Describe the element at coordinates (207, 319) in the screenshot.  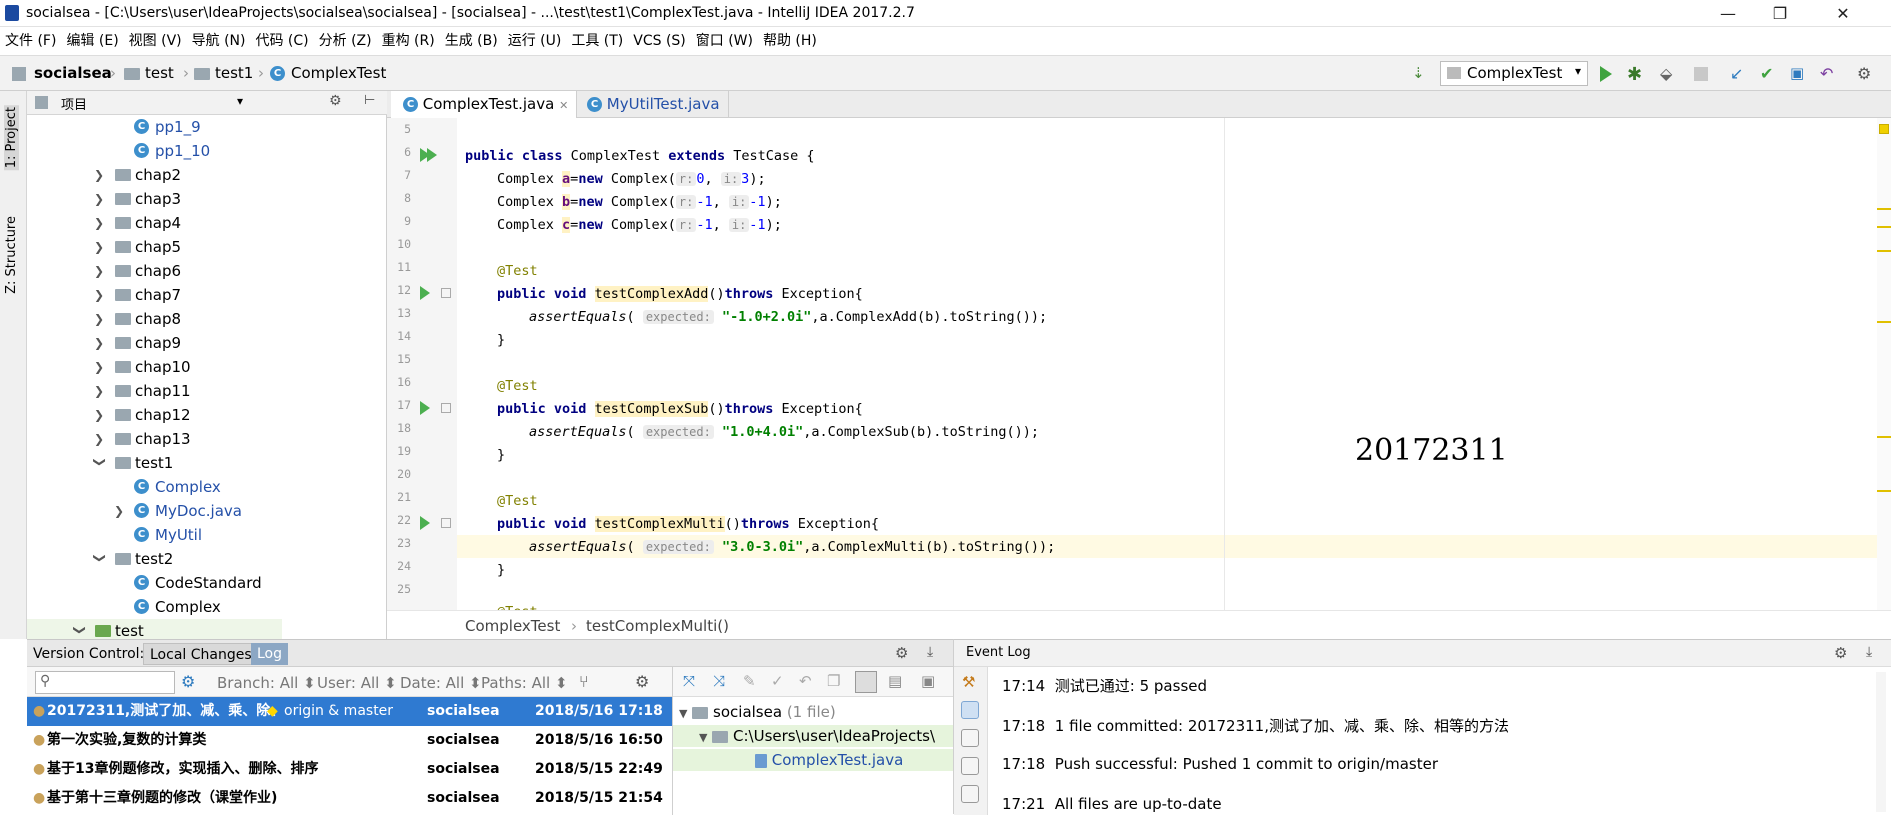
I see `tree-item: ❯ chap8` at that location.